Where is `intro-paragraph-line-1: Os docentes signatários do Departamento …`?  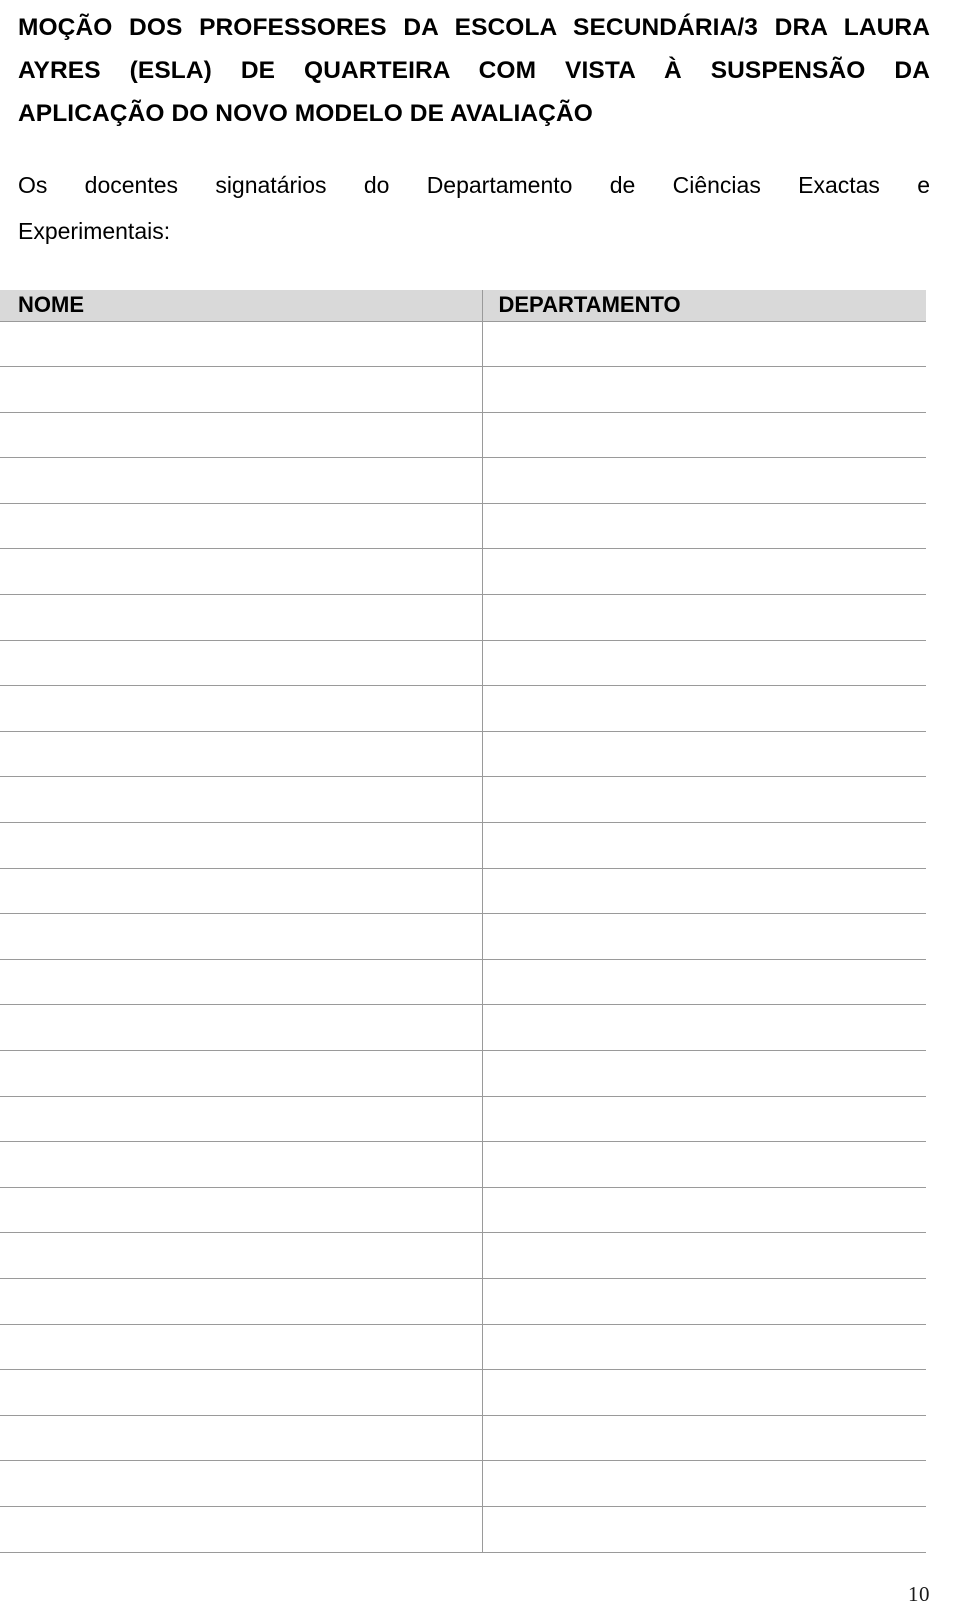
intro-paragraph-line-1: Os docentes signatários do Departamento … is located at coordinates (474, 185).